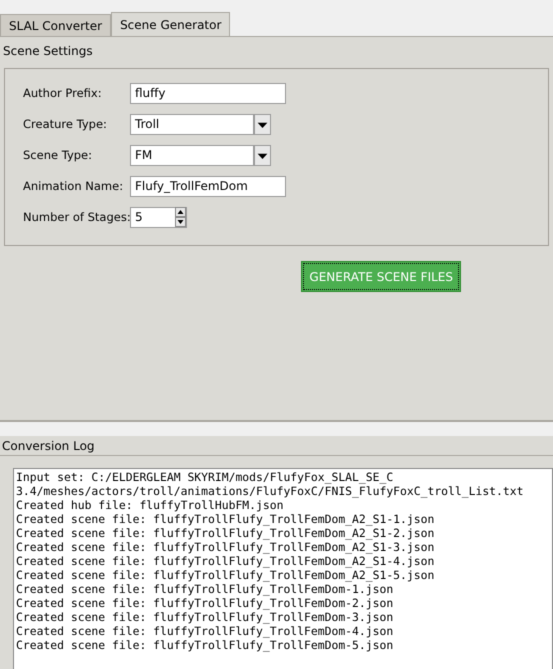 The image size is (553, 669). What do you see at coordinates (205, 631) in the screenshot?
I see `log-line: Created scene file: fluffyTrollFlufy_TrollFemDom-4.json` at bounding box center [205, 631].